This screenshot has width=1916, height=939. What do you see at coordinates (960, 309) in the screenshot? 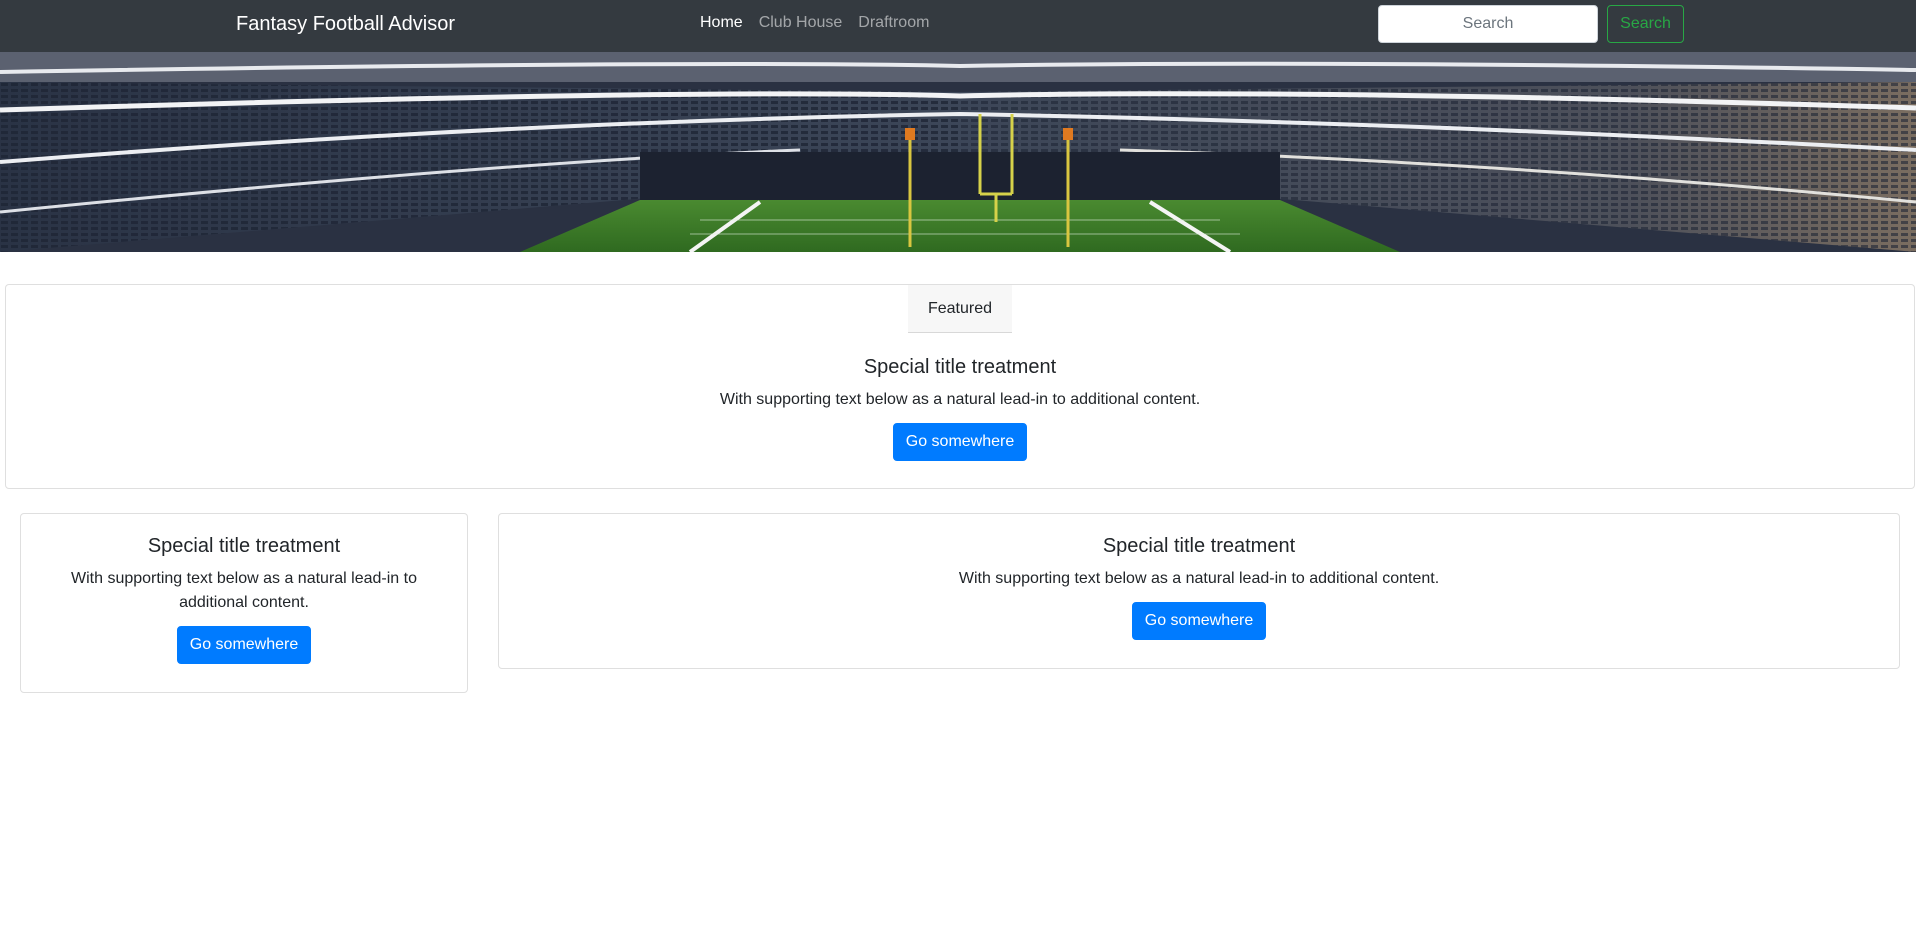
I see `card-header-featured: Featured` at bounding box center [960, 309].